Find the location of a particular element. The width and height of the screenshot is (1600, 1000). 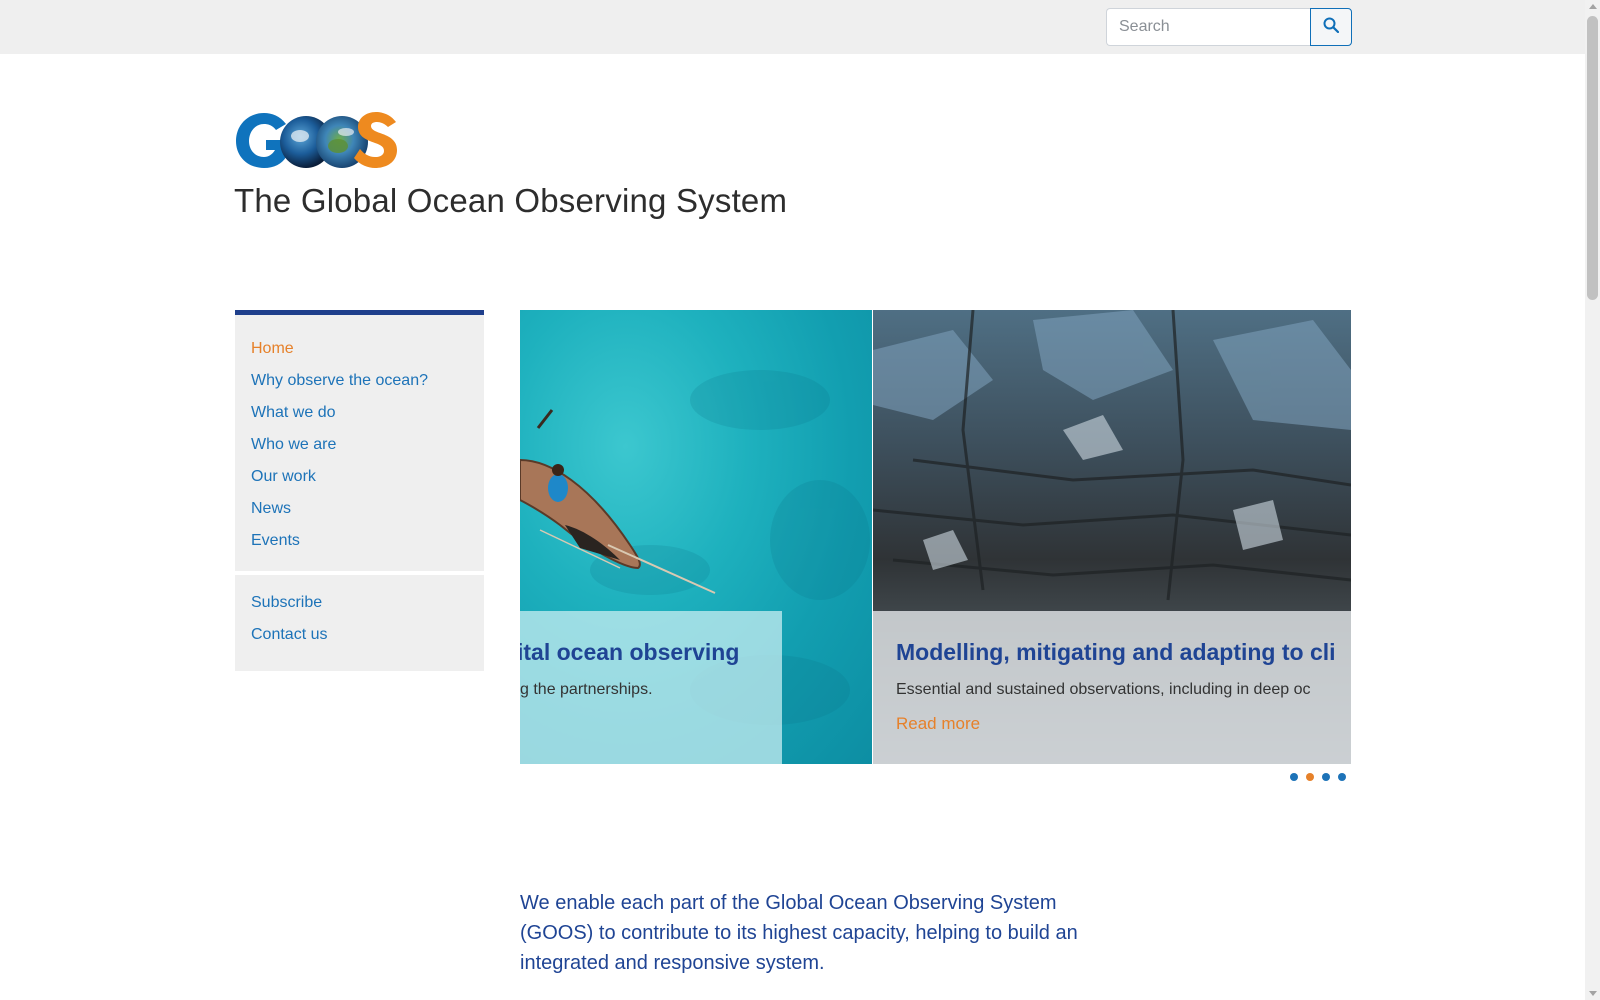

sidebar-secondary-nav: Subscribe Contact us is located at coordinates (359, 623).